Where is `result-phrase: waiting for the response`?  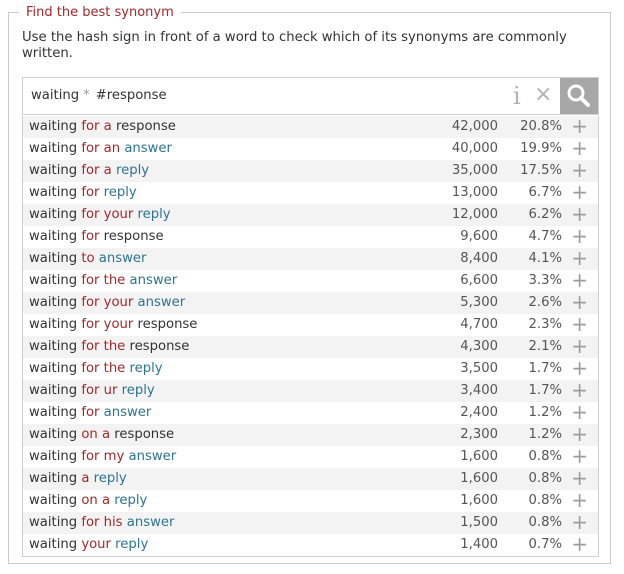
result-phrase: waiting for the response is located at coordinates (109, 347).